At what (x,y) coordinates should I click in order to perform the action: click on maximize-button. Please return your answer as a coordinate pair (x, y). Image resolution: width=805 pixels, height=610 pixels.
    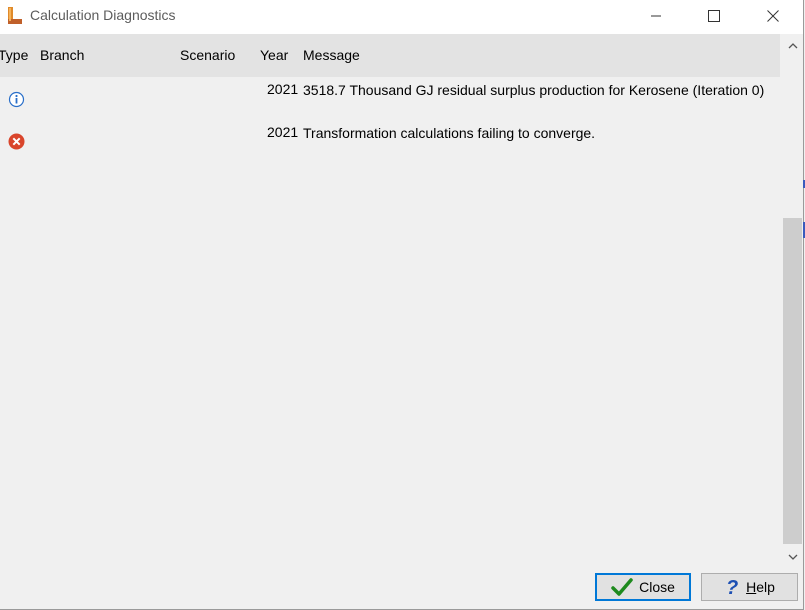
    Looking at the image, I should click on (714, 16).